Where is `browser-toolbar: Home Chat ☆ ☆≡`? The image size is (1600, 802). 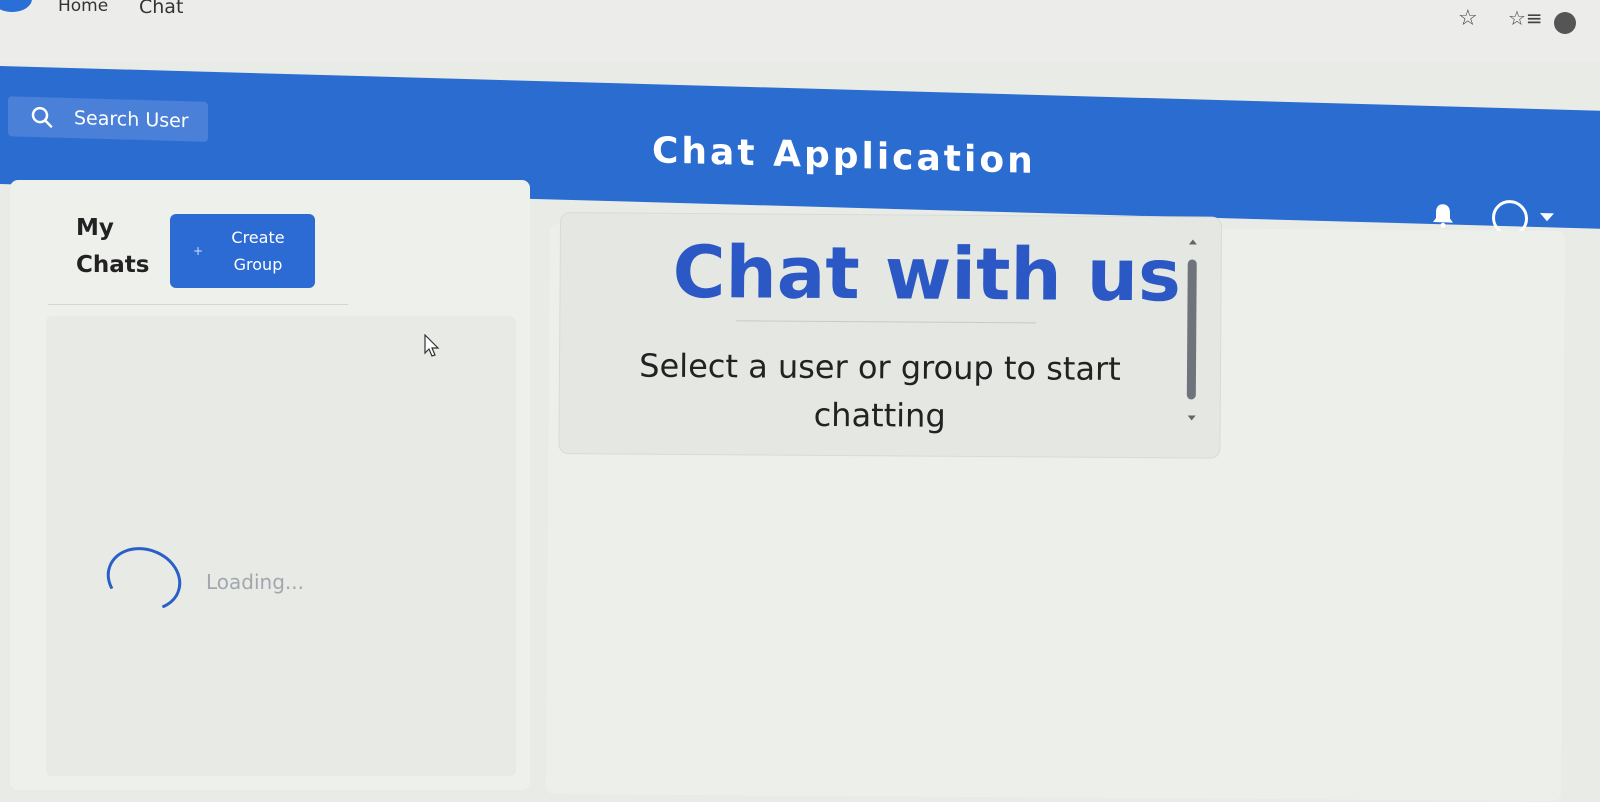 browser-toolbar: Home Chat ☆ ☆≡ is located at coordinates (800, 31).